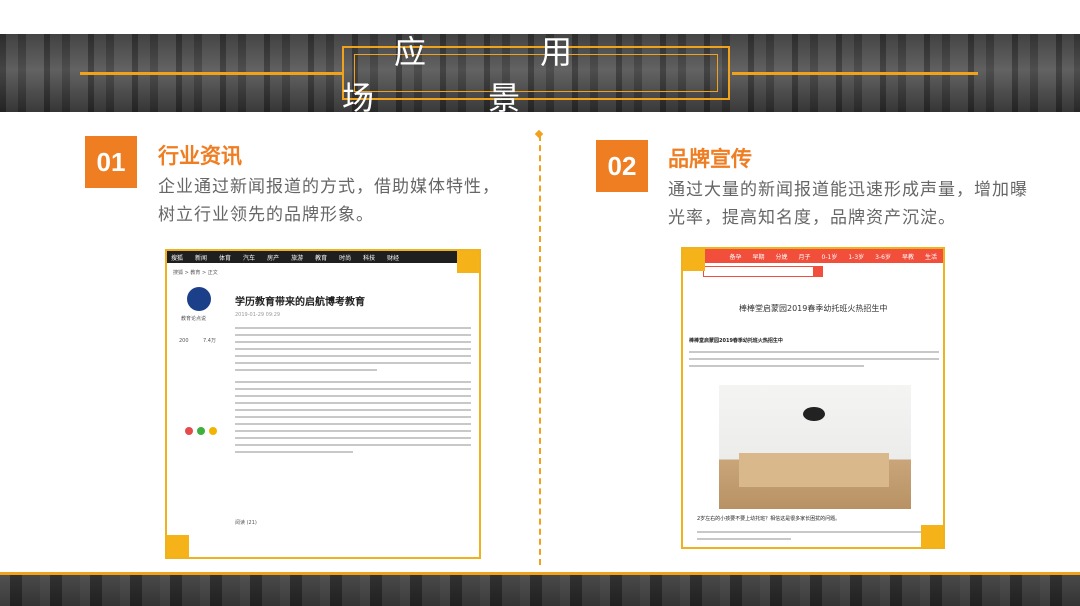  Describe the element at coordinates (848, 204) in the screenshot. I see `section-description: 通过大量的新闻报道能迅速形成声量，增加曝光率，提高知名度，品牌资产沉淀。` at that location.